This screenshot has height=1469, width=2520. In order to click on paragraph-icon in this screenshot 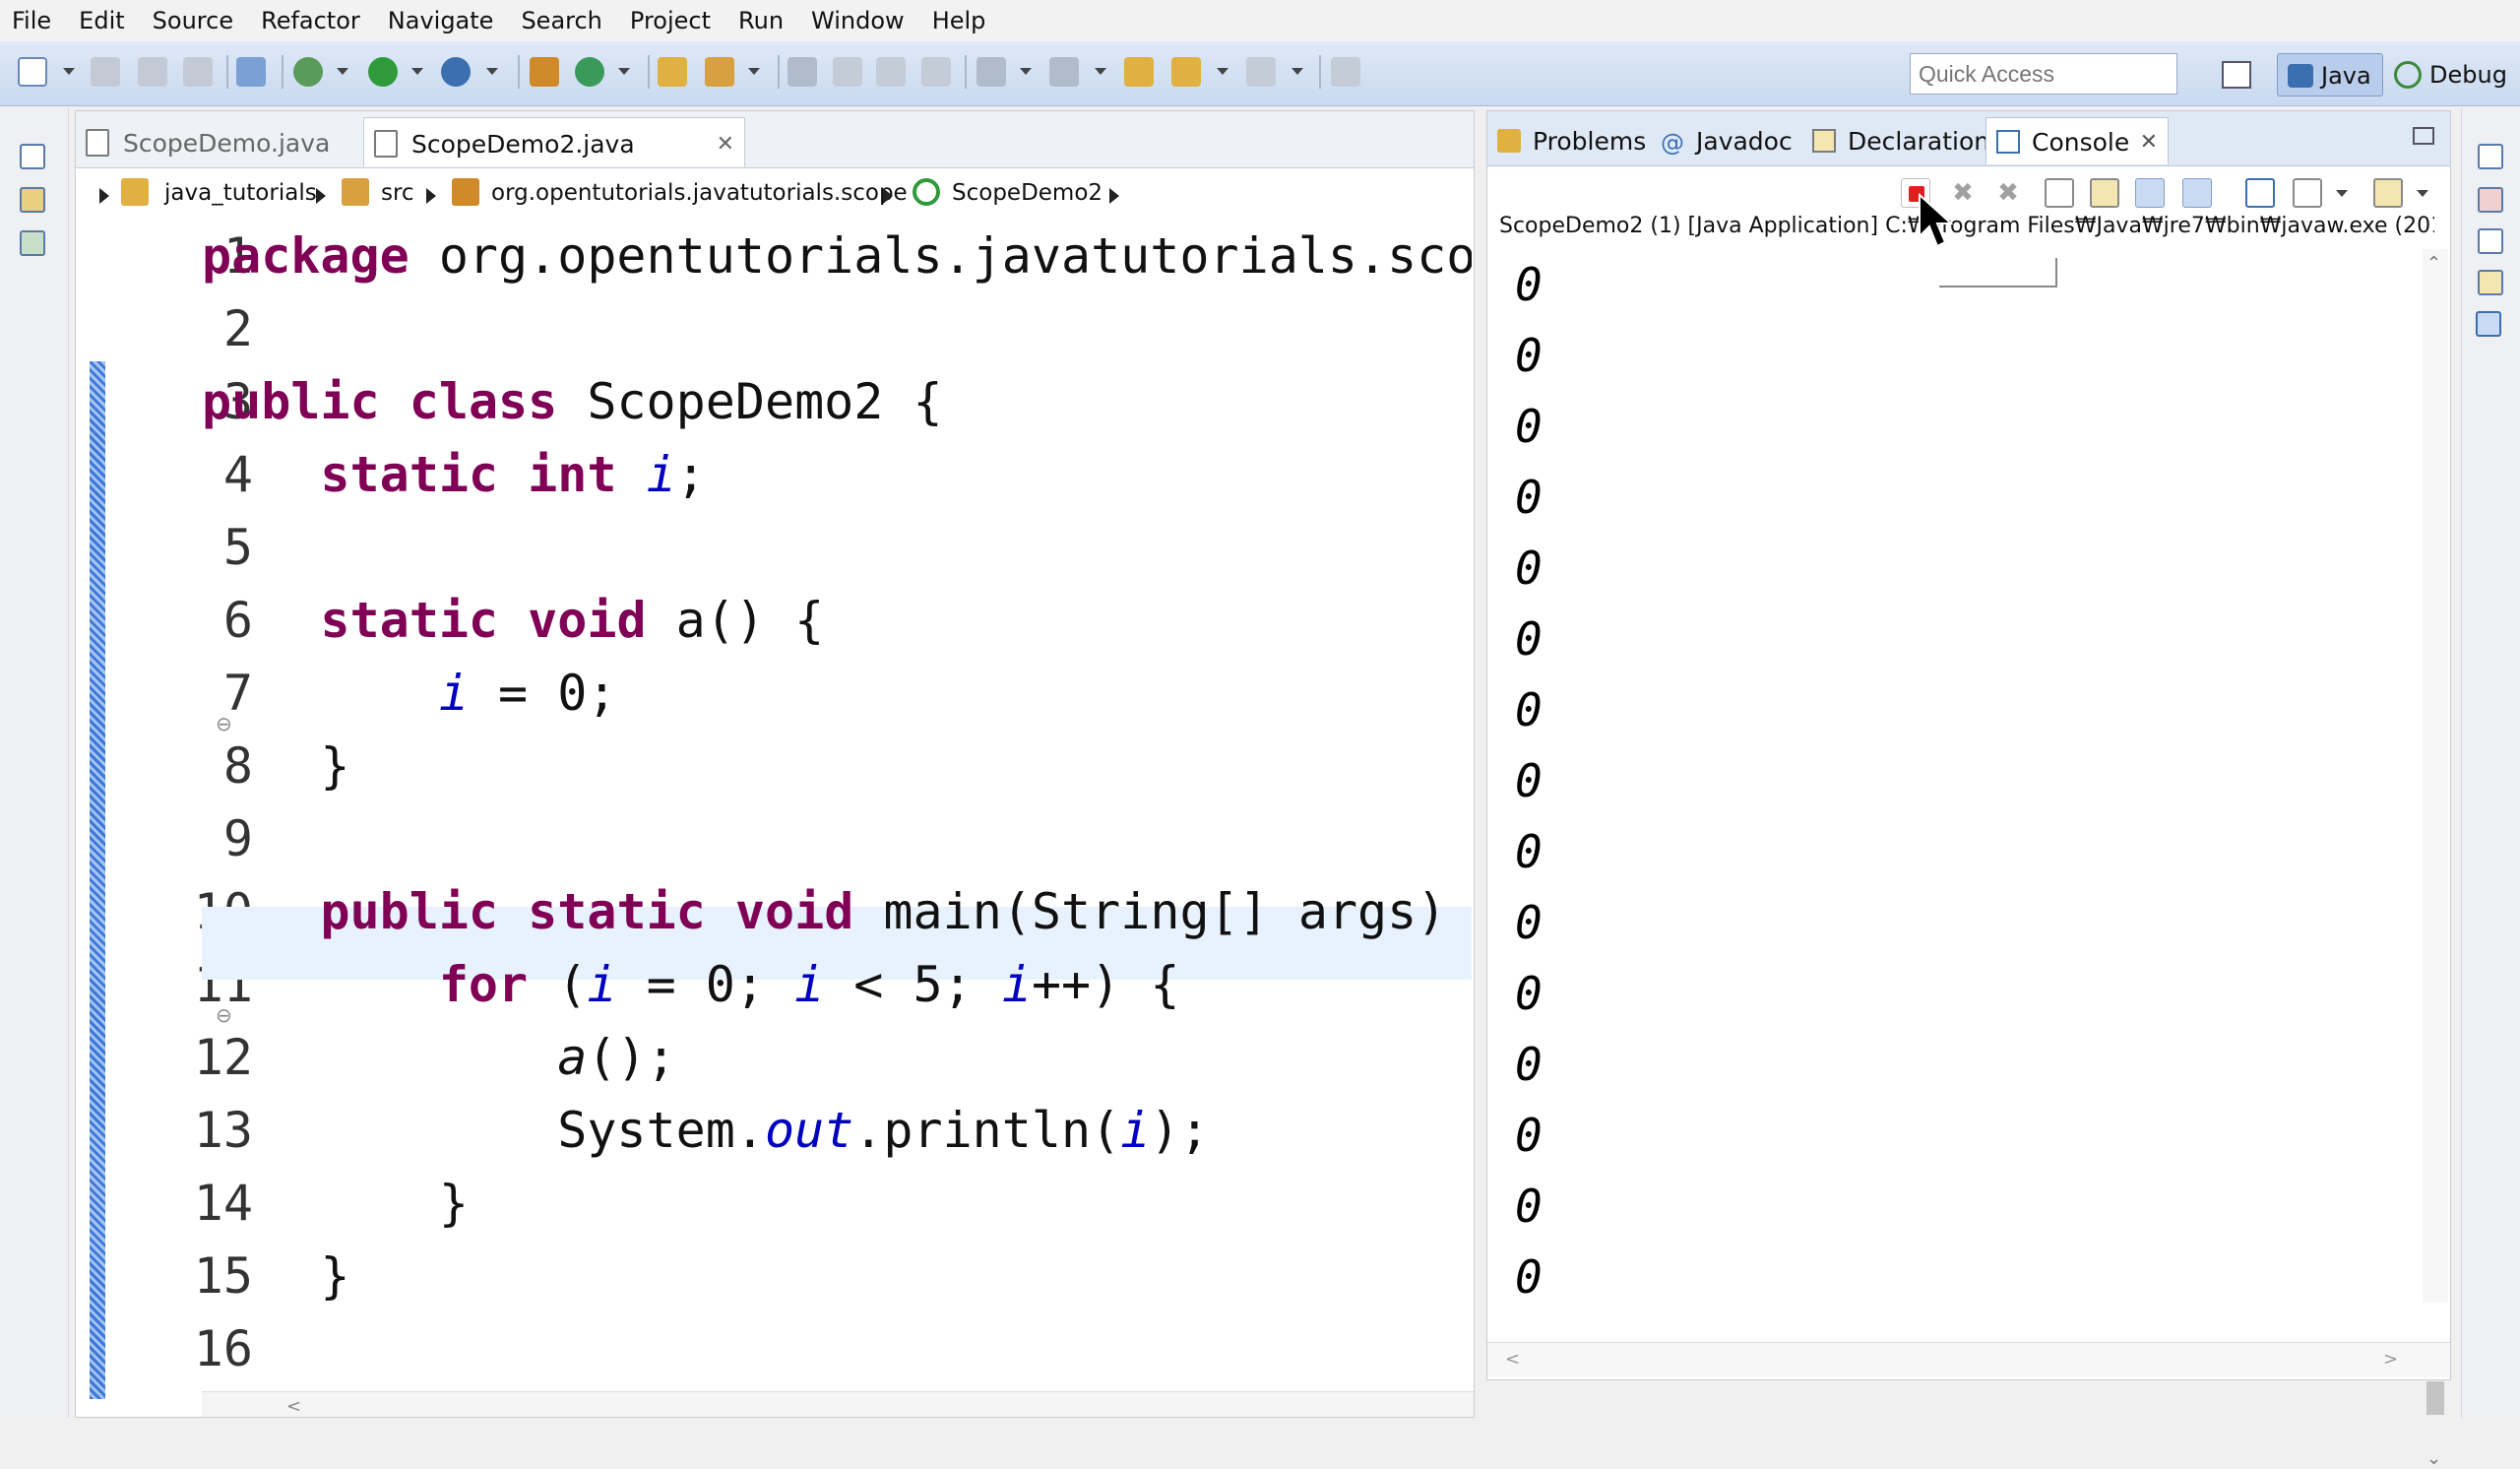, I will do `click(936, 72)`.